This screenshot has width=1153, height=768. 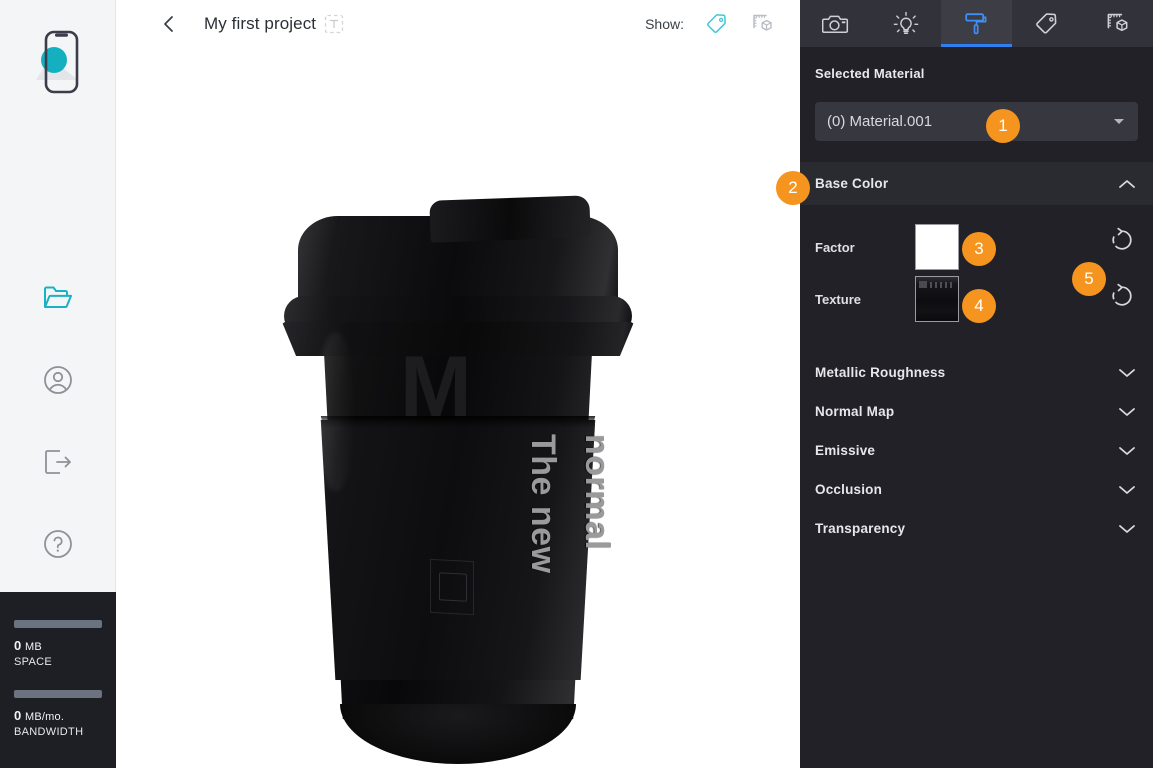 I want to click on annotation-badge-3: 3, so click(x=979, y=249).